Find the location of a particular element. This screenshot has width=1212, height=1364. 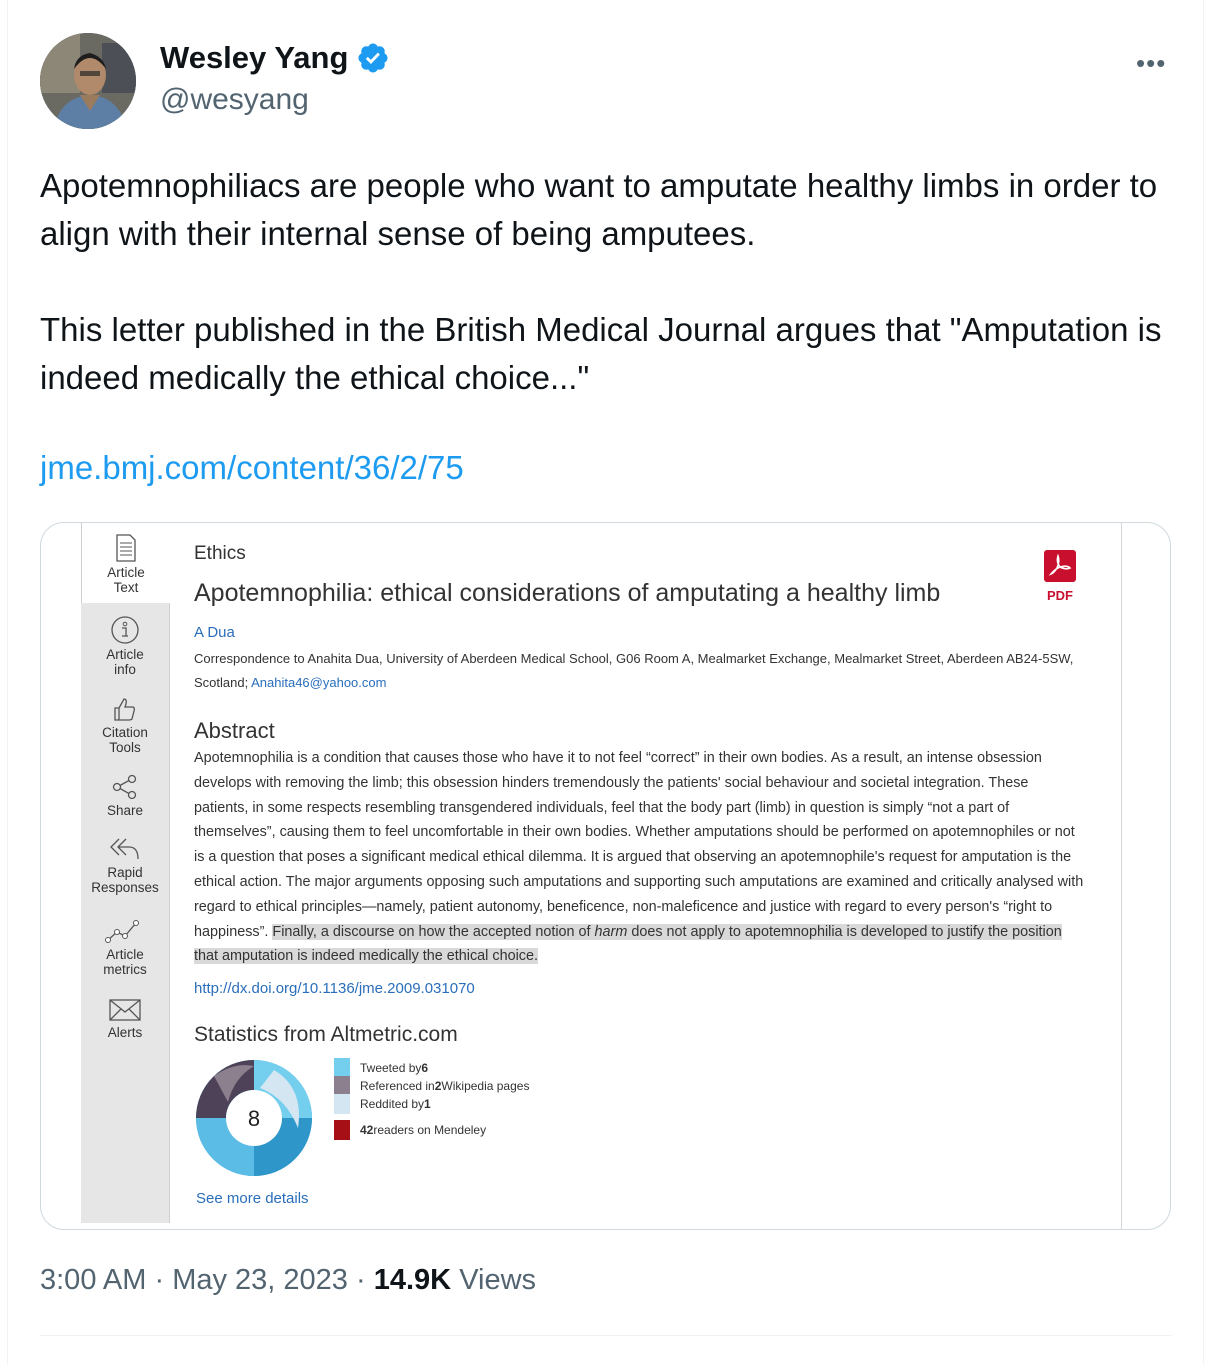

tweet-time: 3:00 AM is located at coordinates (93, 1280).